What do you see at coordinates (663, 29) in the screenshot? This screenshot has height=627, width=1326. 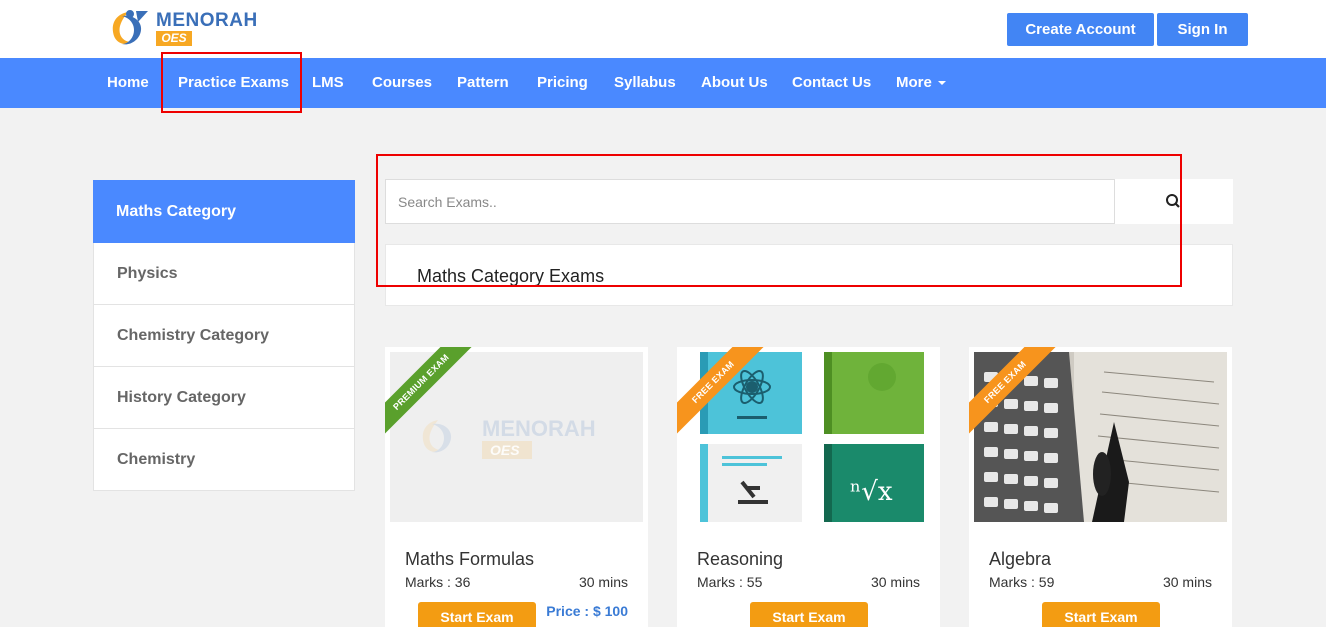 I see `top-bar: MENORAH OES Create Account Sign In` at bounding box center [663, 29].